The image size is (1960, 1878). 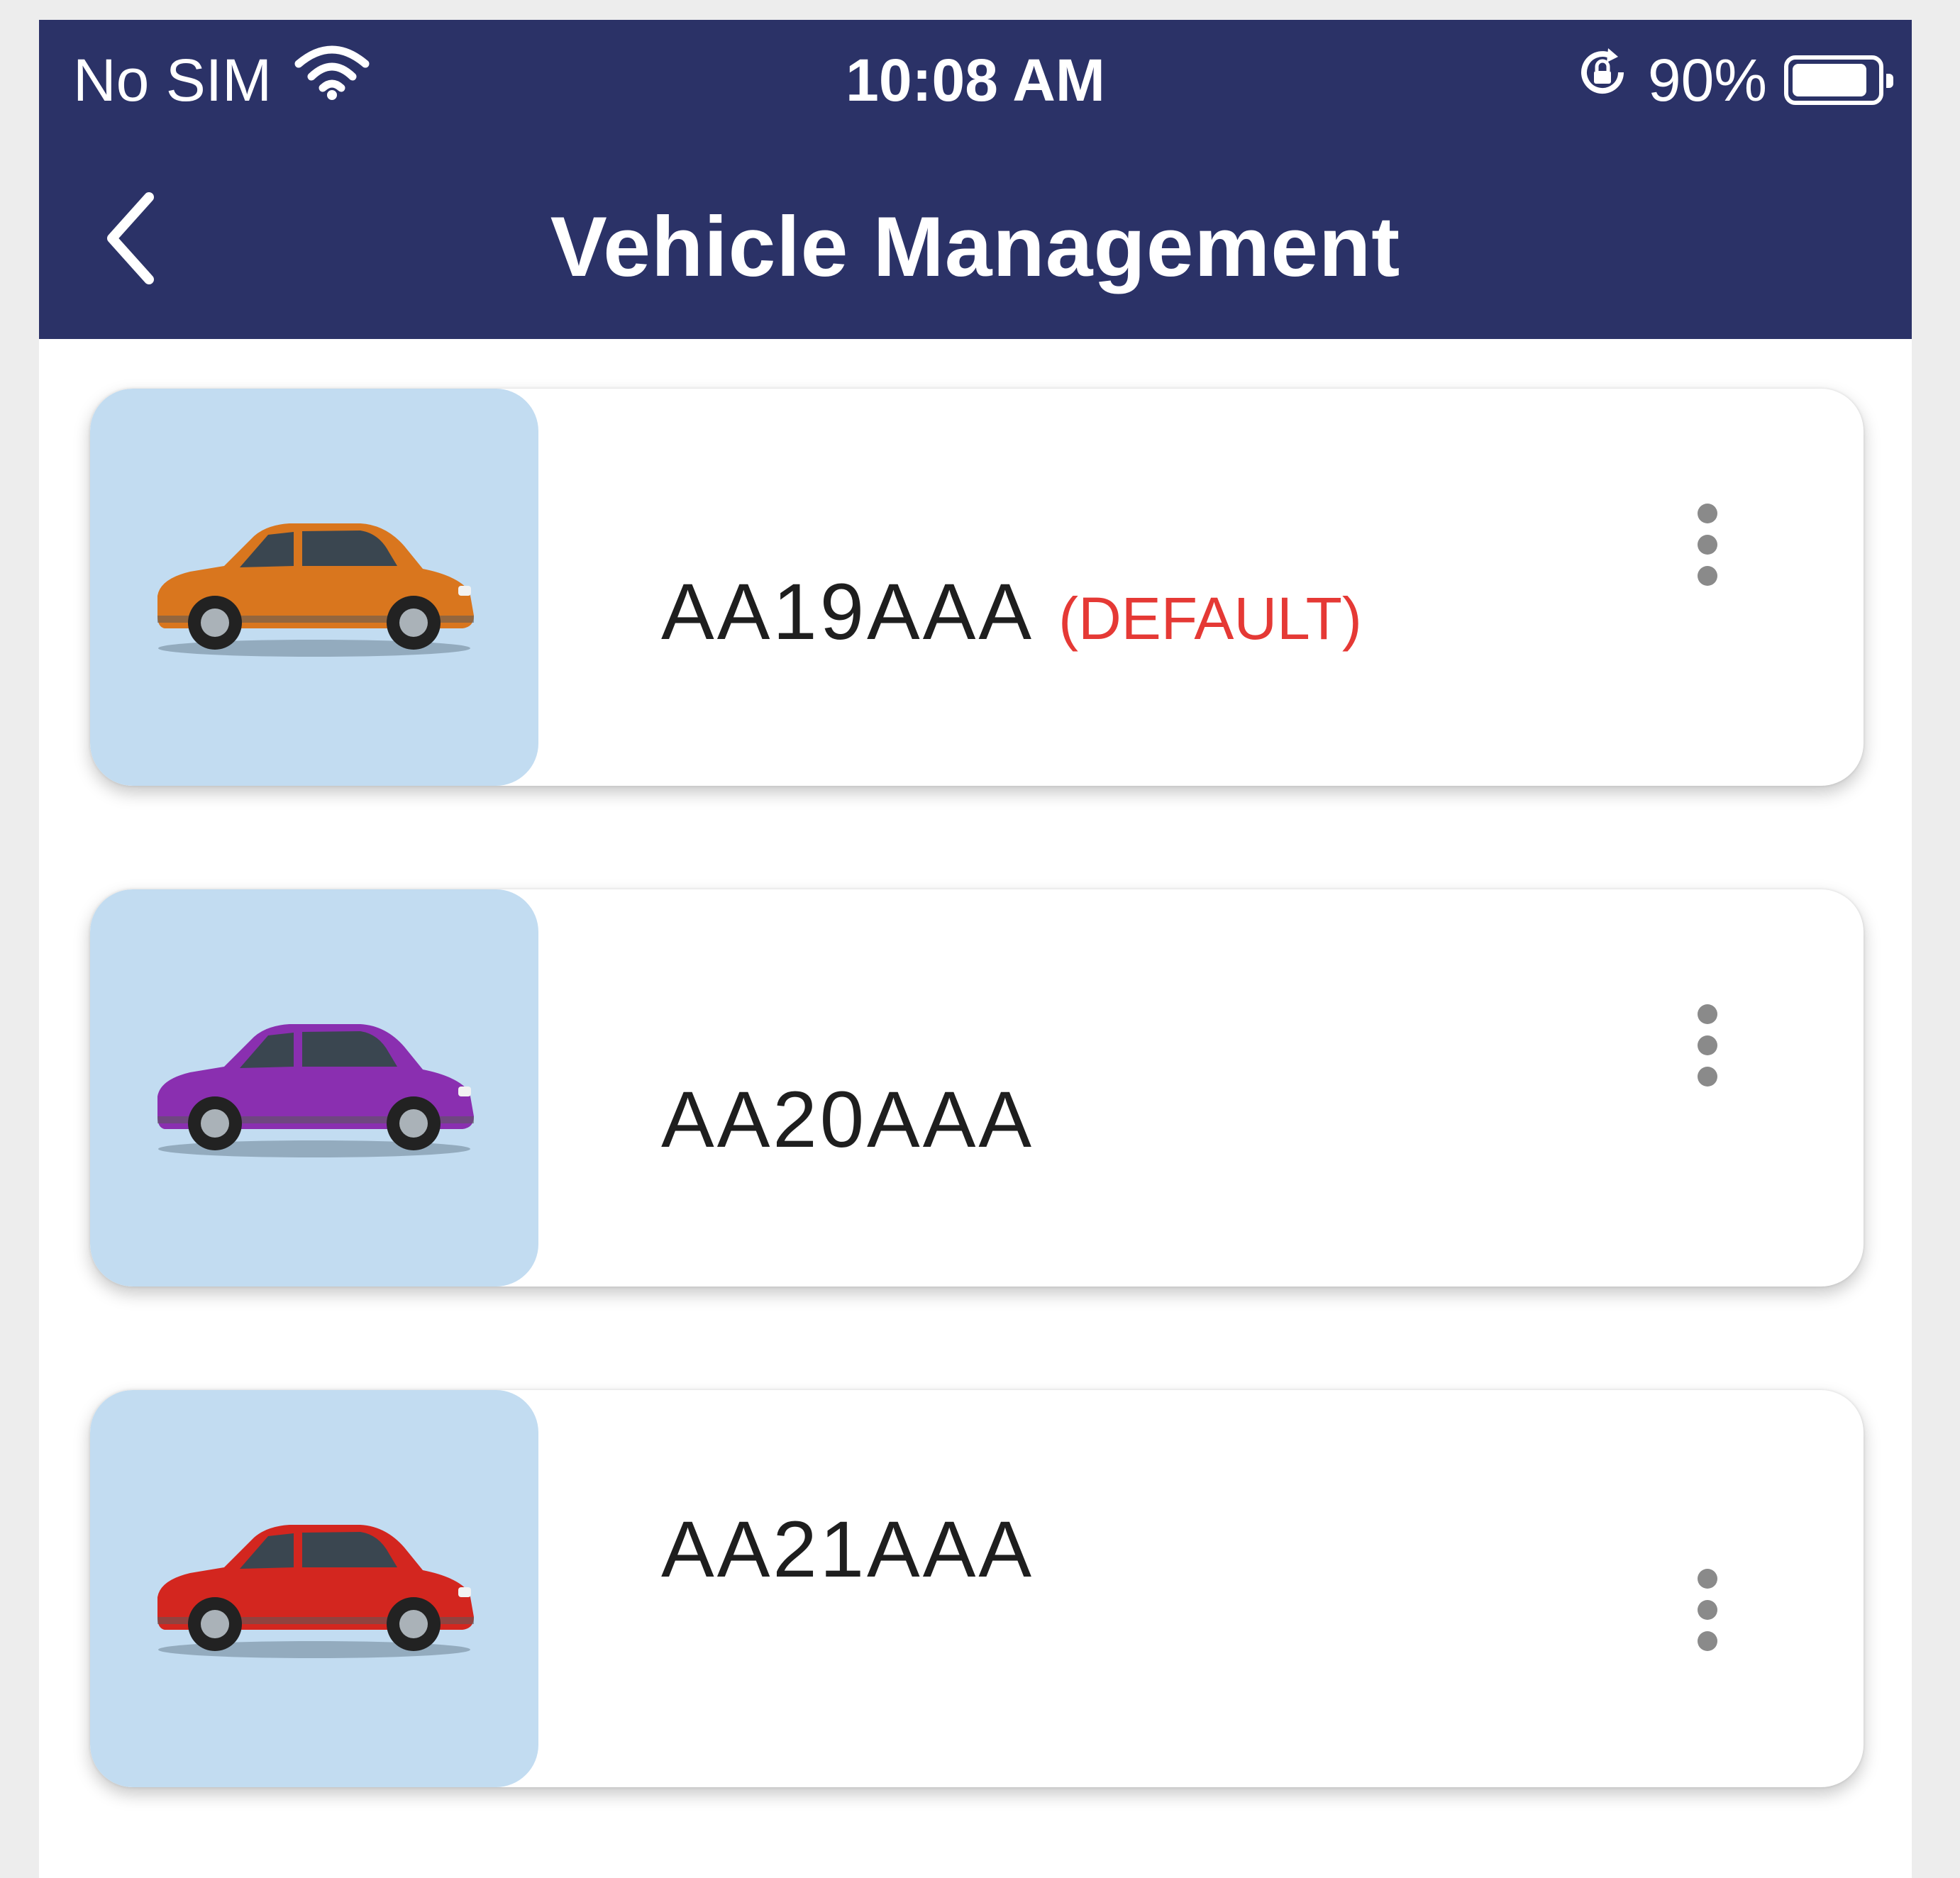 I want to click on navigation-bar: Vehicle Management, so click(x=975, y=233).